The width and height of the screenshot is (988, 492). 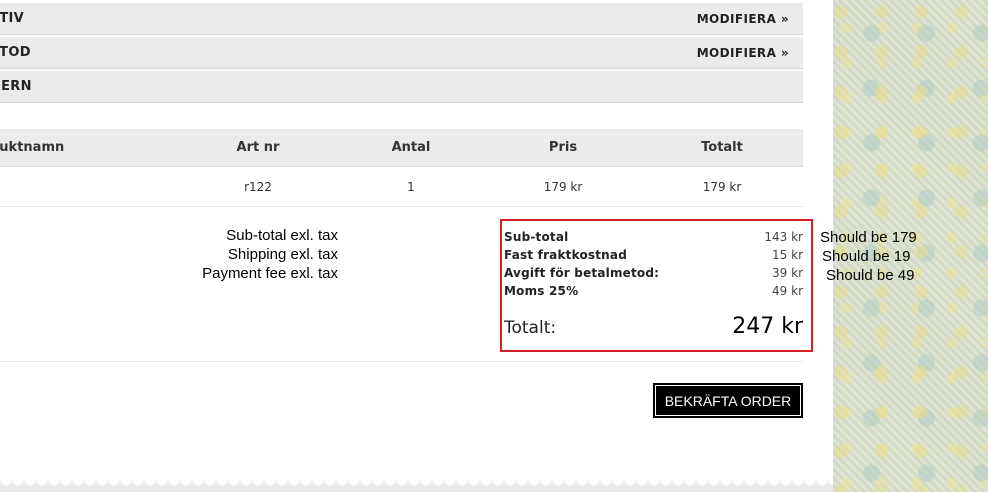 I want to click on total-value: 143 kr, so click(x=783, y=237).